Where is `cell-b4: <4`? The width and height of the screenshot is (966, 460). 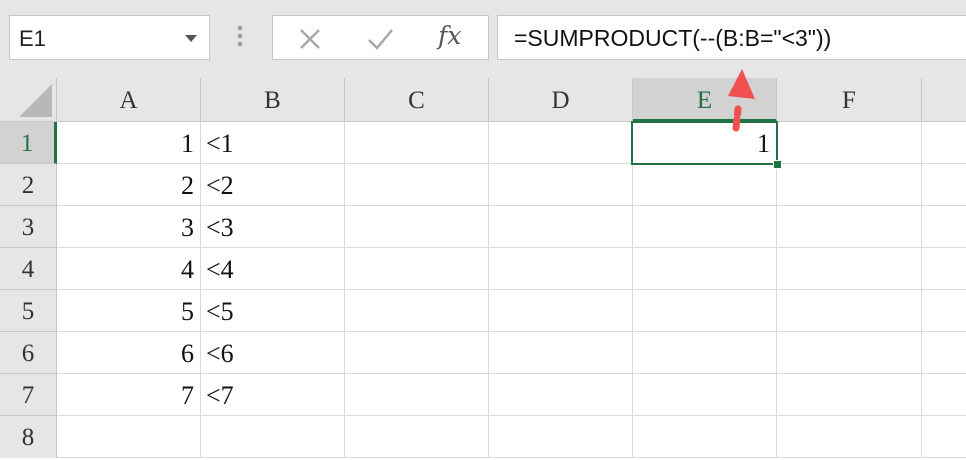 cell-b4: <4 is located at coordinates (273, 269).